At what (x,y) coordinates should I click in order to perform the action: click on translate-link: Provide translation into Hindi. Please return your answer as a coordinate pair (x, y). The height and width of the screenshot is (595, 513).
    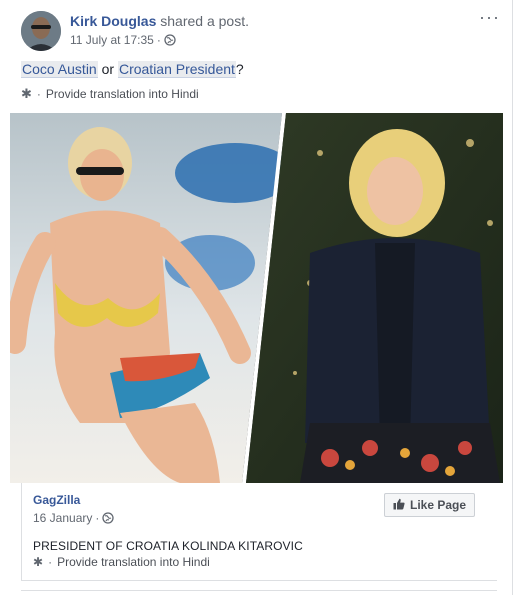
    Looking at the image, I should click on (122, 94).